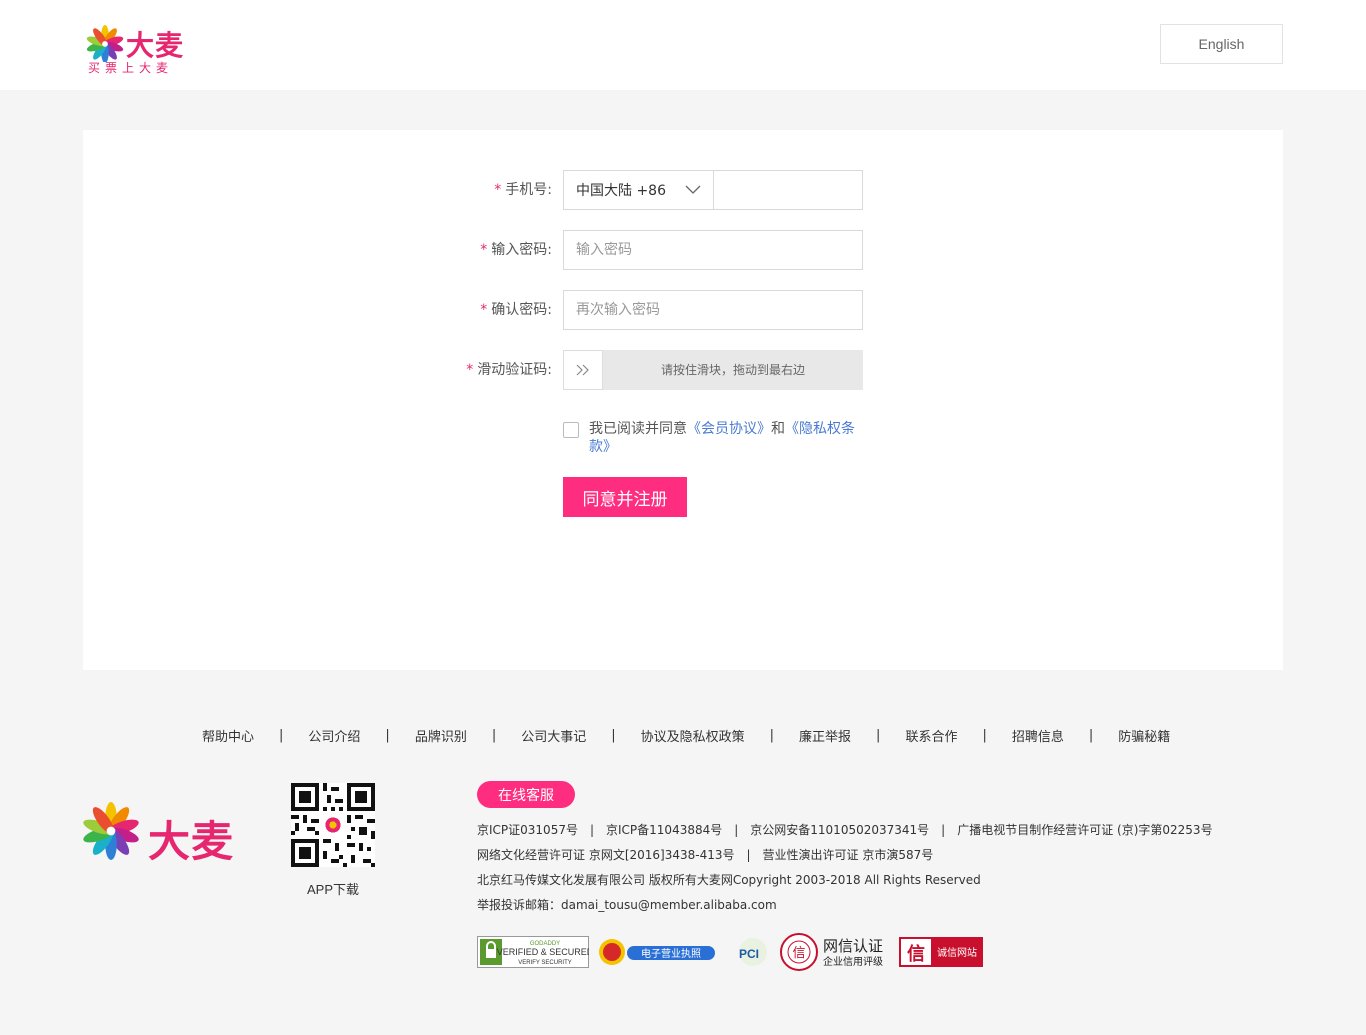 The image size is (1366, 1035). I want to click on phone-label: * 手机号:, so click(523, 190).